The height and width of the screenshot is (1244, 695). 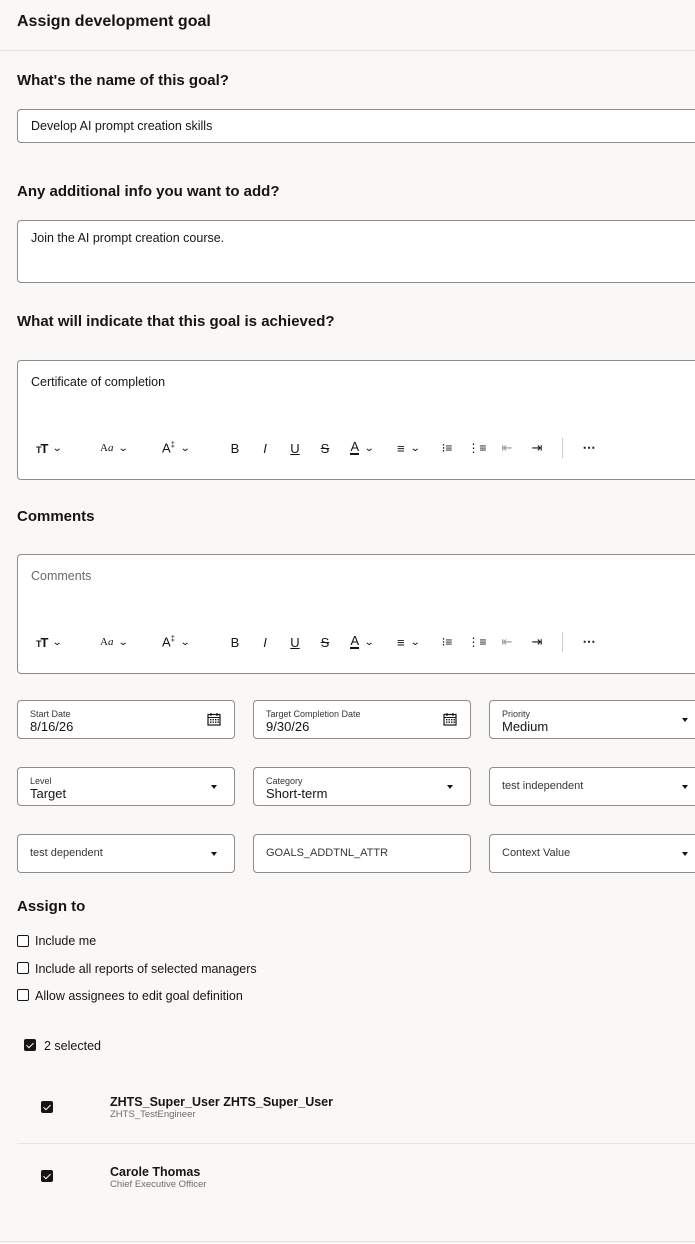 What do you see at coordinates (23, 968) in the screenshot?
I see `include-reports-checkbox` at bounding box center [23, 968].